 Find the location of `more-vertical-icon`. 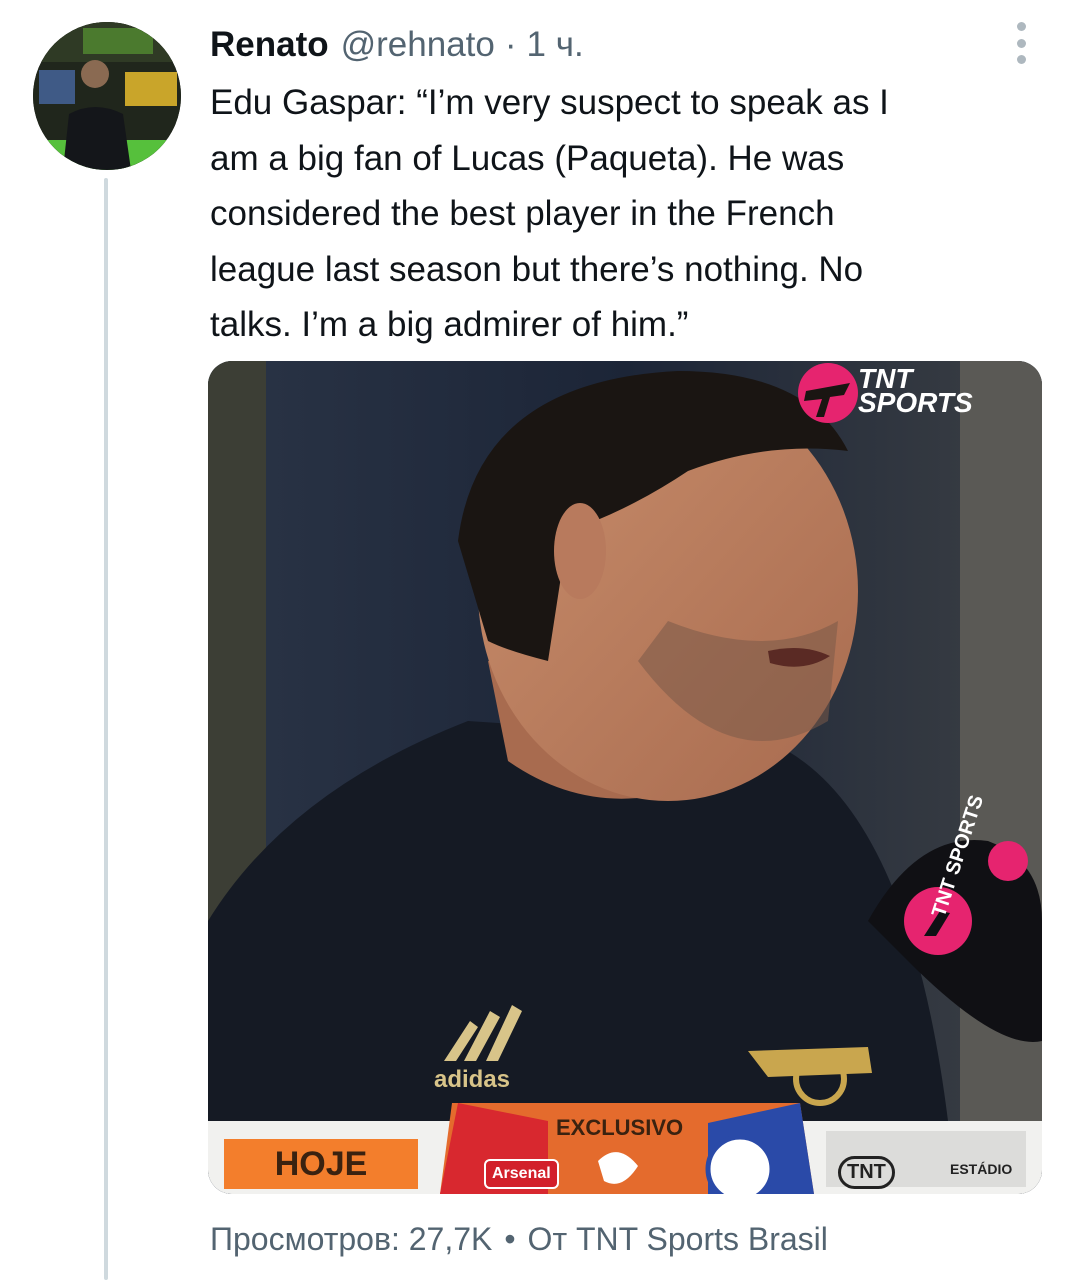

more-vertical-icon is located at coordinates (1021, 43).